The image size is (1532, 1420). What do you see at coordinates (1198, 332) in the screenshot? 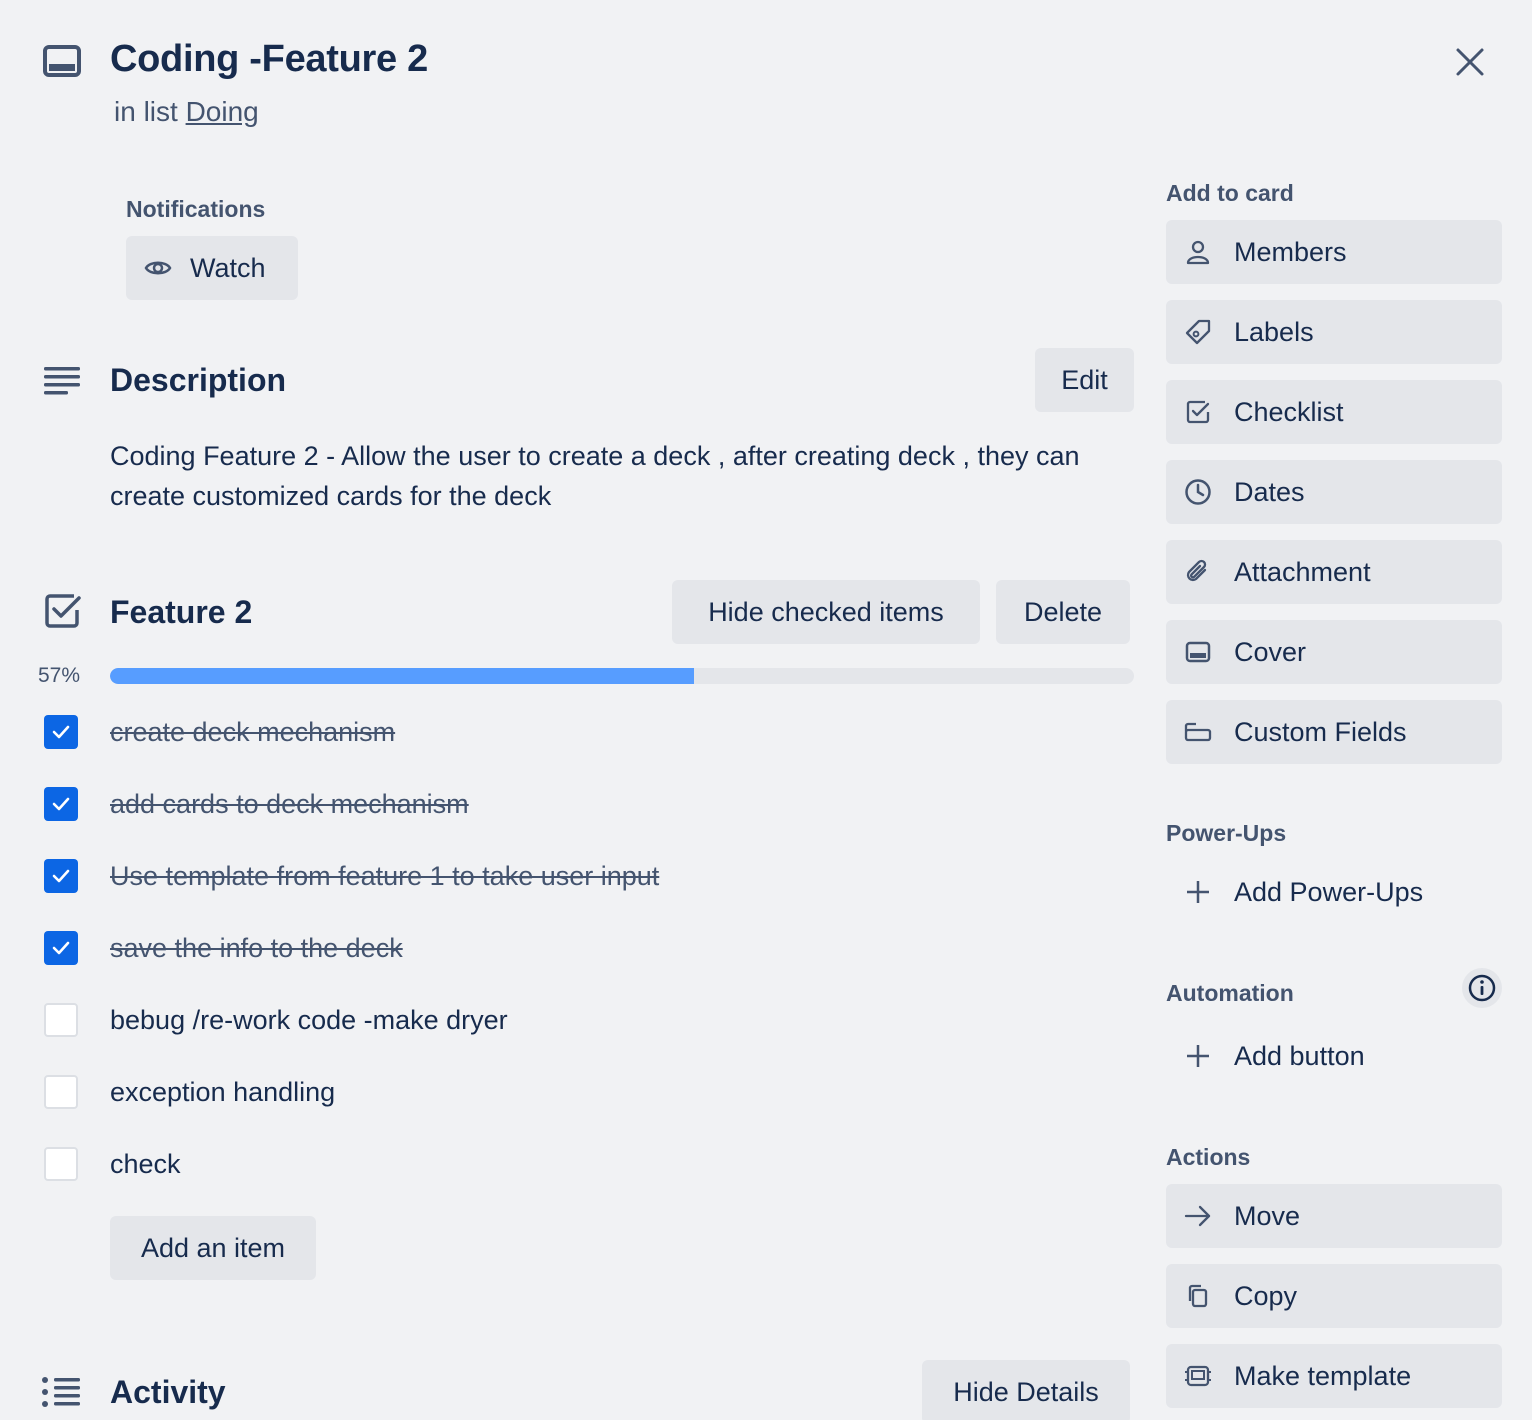
I see `tag-icon` at bounding box center [1198, 332].